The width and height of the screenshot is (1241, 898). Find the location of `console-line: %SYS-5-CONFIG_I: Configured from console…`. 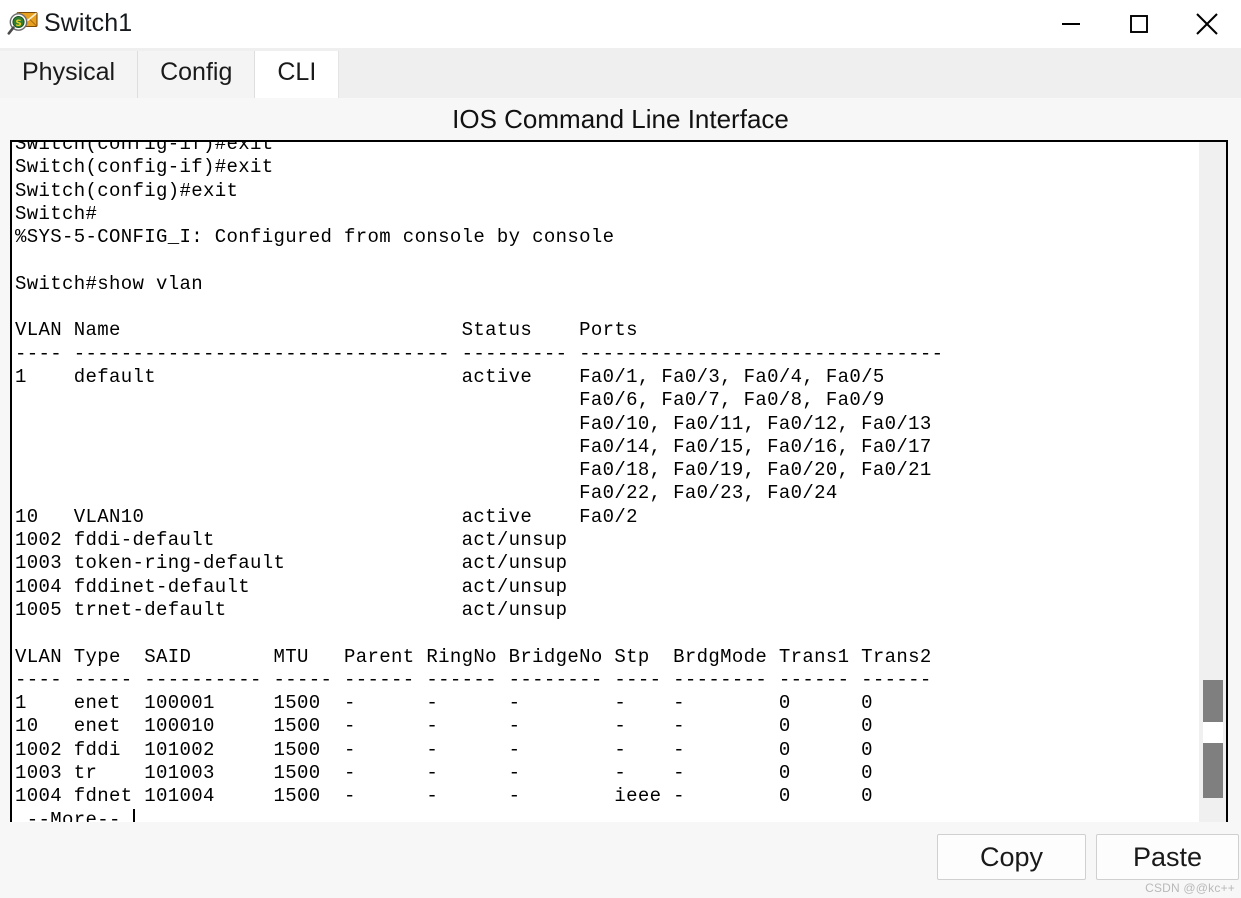

console-line: %SYS-5-CONFIG_I: Configured from console… is located at coordinates (315, 237).